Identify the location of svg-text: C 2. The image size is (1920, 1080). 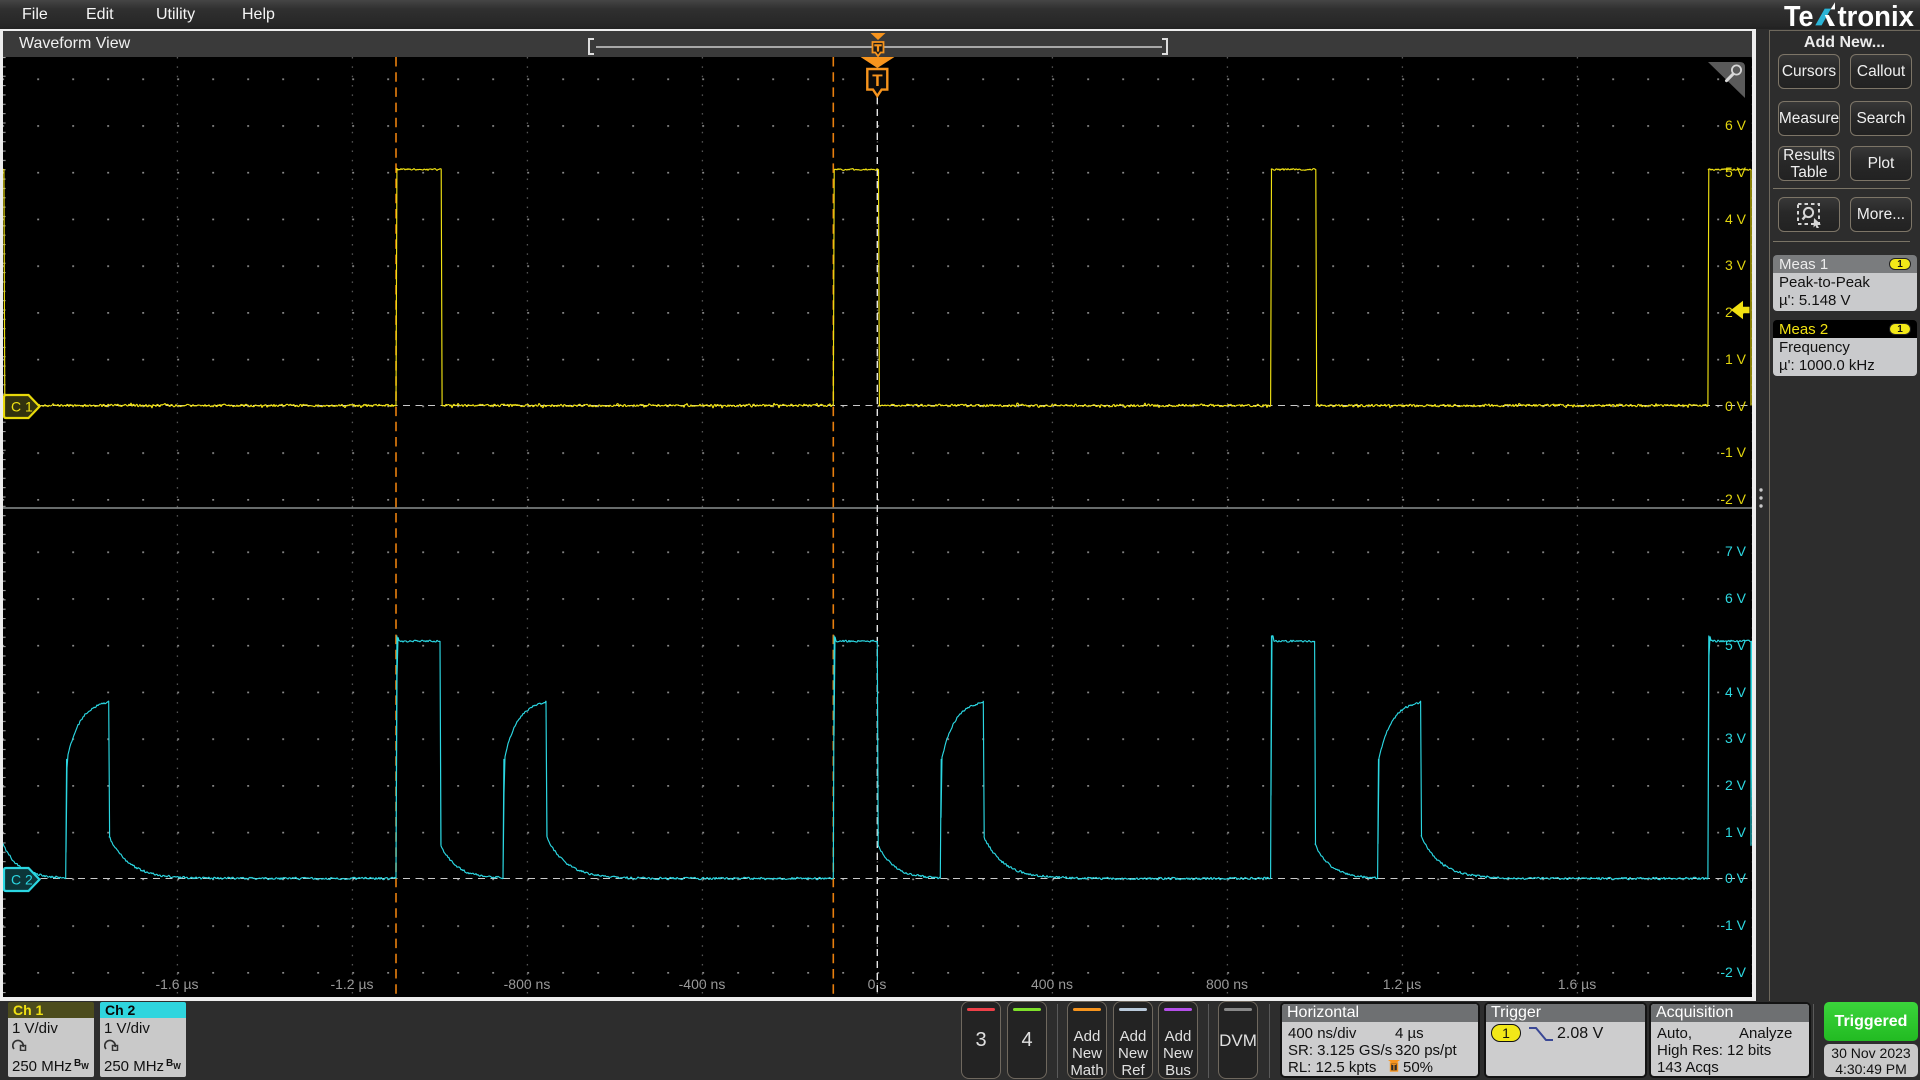
(22, 880).